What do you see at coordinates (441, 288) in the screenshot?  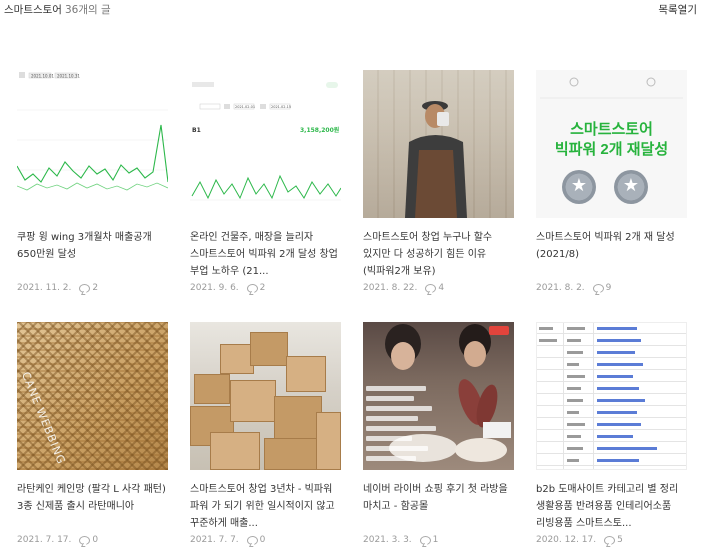 I see `comment-count-value: 4` at bounding box center [441, 288].